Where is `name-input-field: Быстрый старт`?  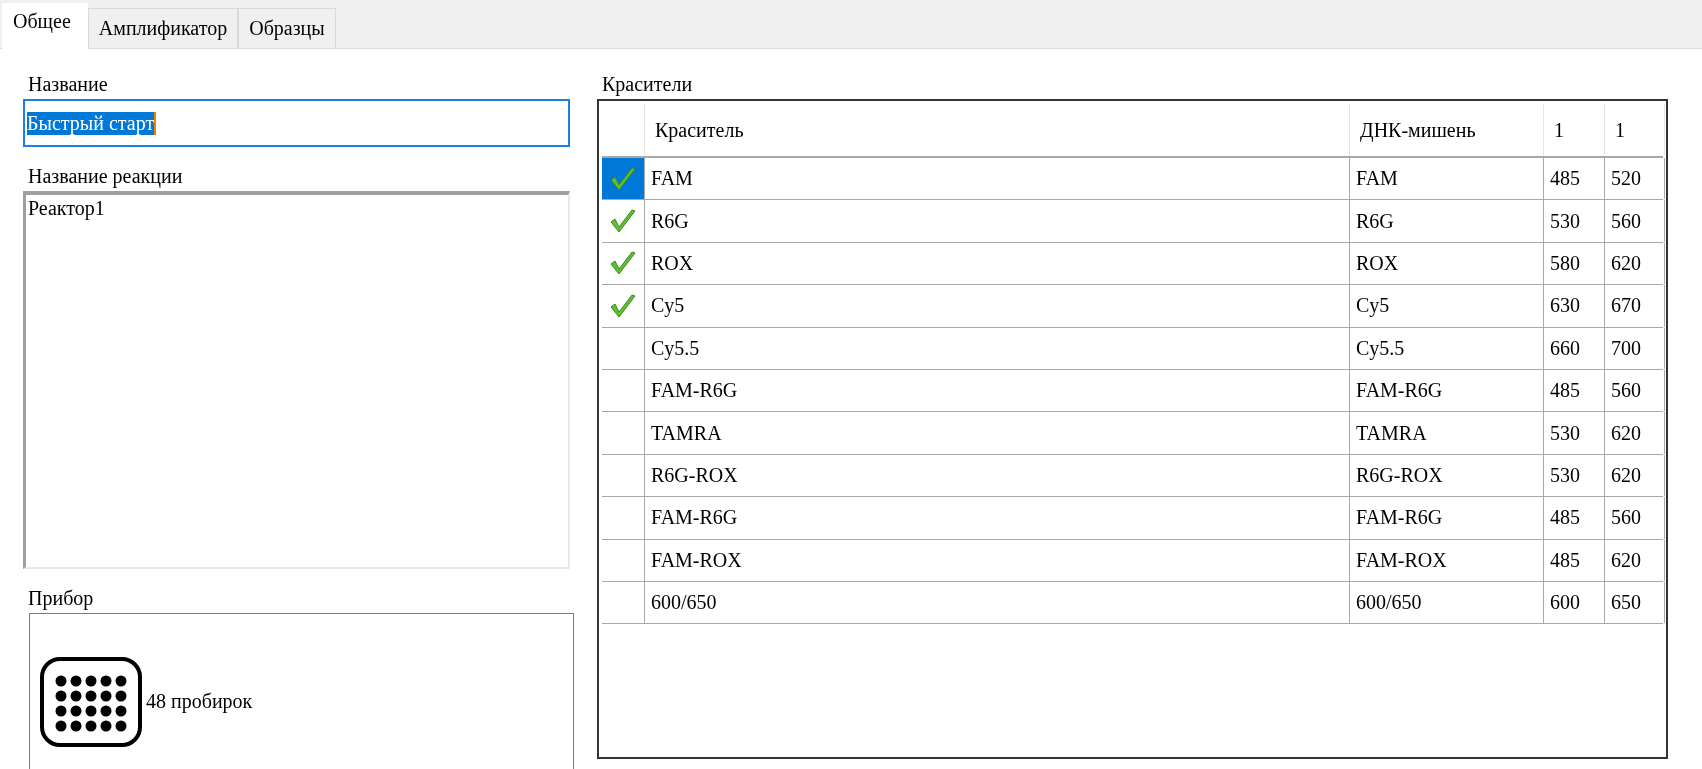
name-input-field: Быстрый старт is located at coordinates (296, 123).